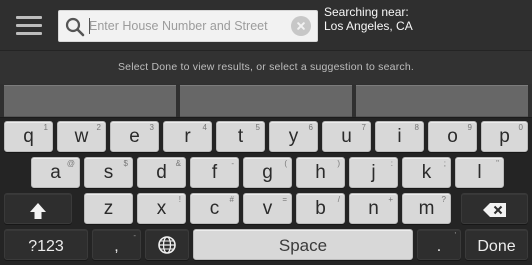  What do you see at coordinates (161, 172) in the screenshot?
I see `key-d: d &` at bounding box center [161, 172].